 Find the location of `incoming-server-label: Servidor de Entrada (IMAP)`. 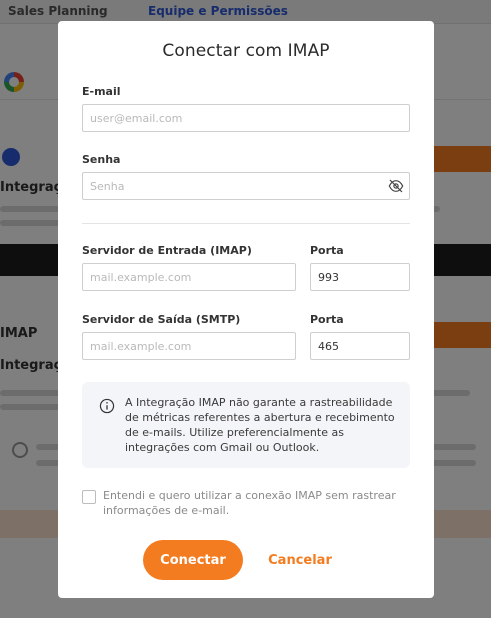

incoming-server-label: Servidor de Entrada (IMAP) is located at coordinates (167, 250).